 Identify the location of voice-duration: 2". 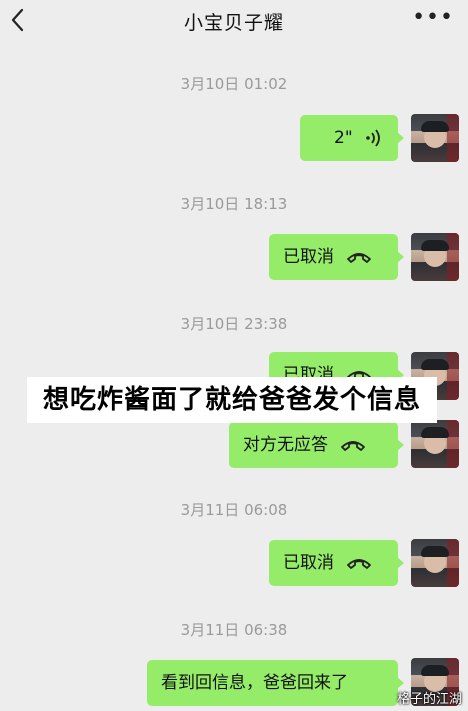
(343, 138).